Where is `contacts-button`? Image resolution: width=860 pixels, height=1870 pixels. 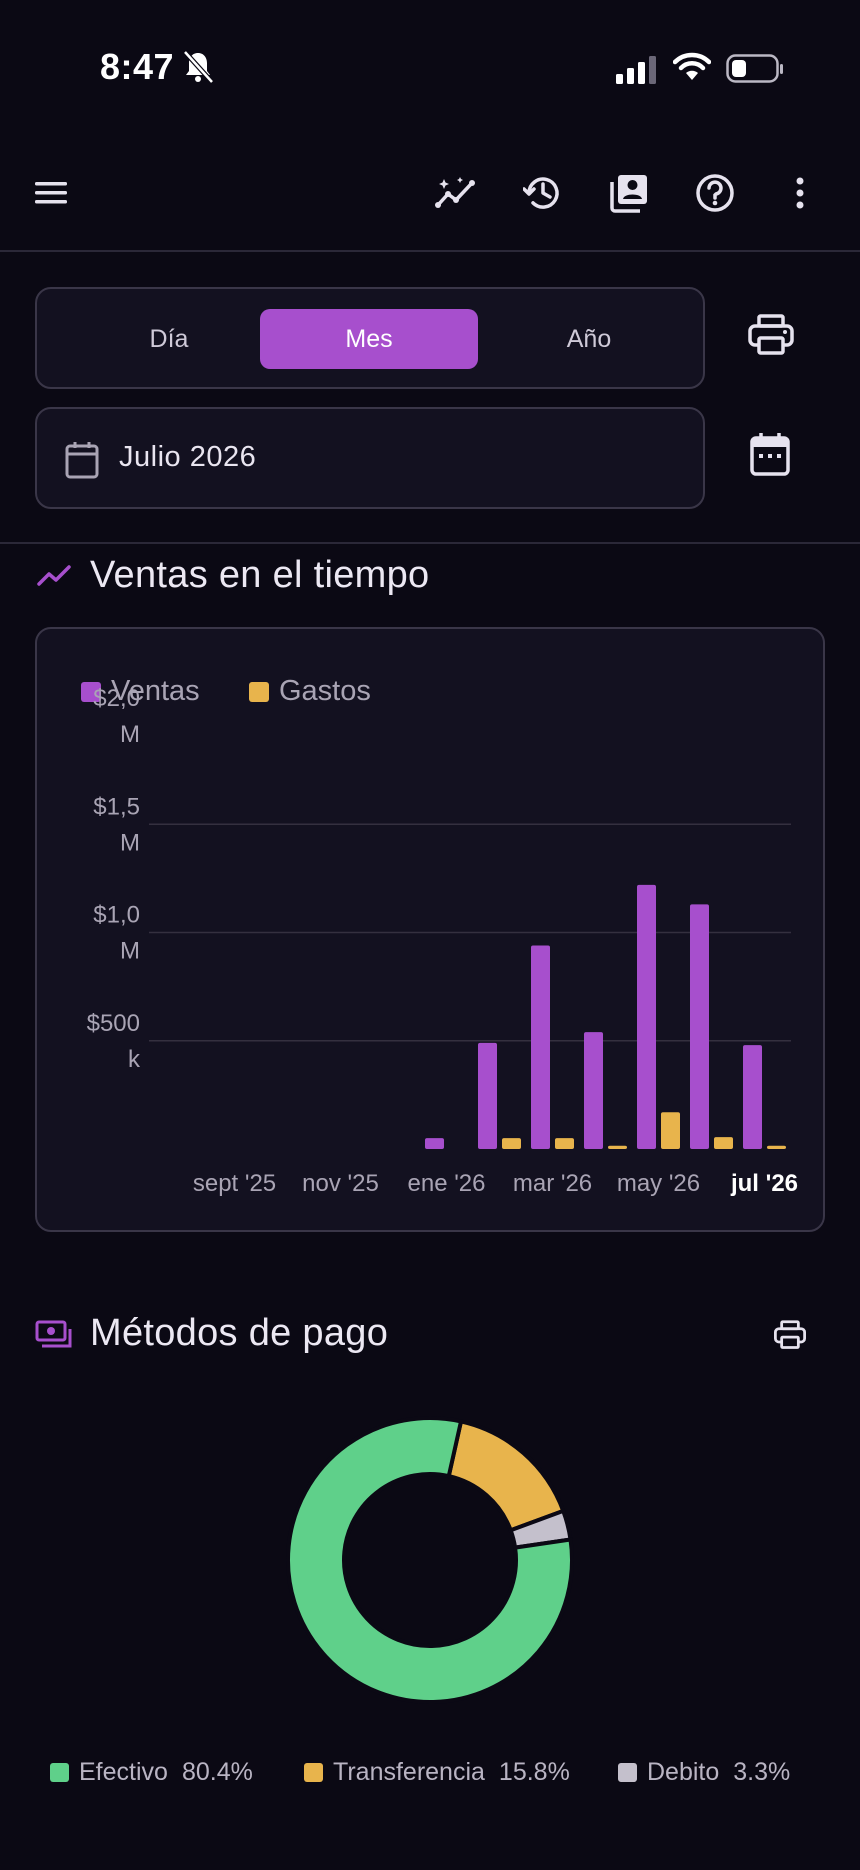 contacts-button is located at coordinates (629, 193).